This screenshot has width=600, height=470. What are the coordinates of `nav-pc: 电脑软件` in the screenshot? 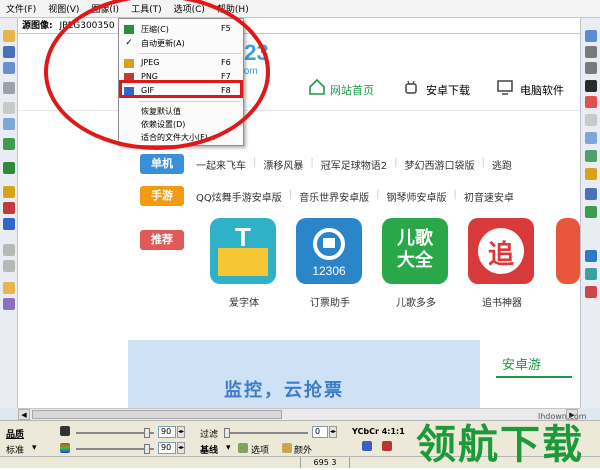 It's located at (542, 90).